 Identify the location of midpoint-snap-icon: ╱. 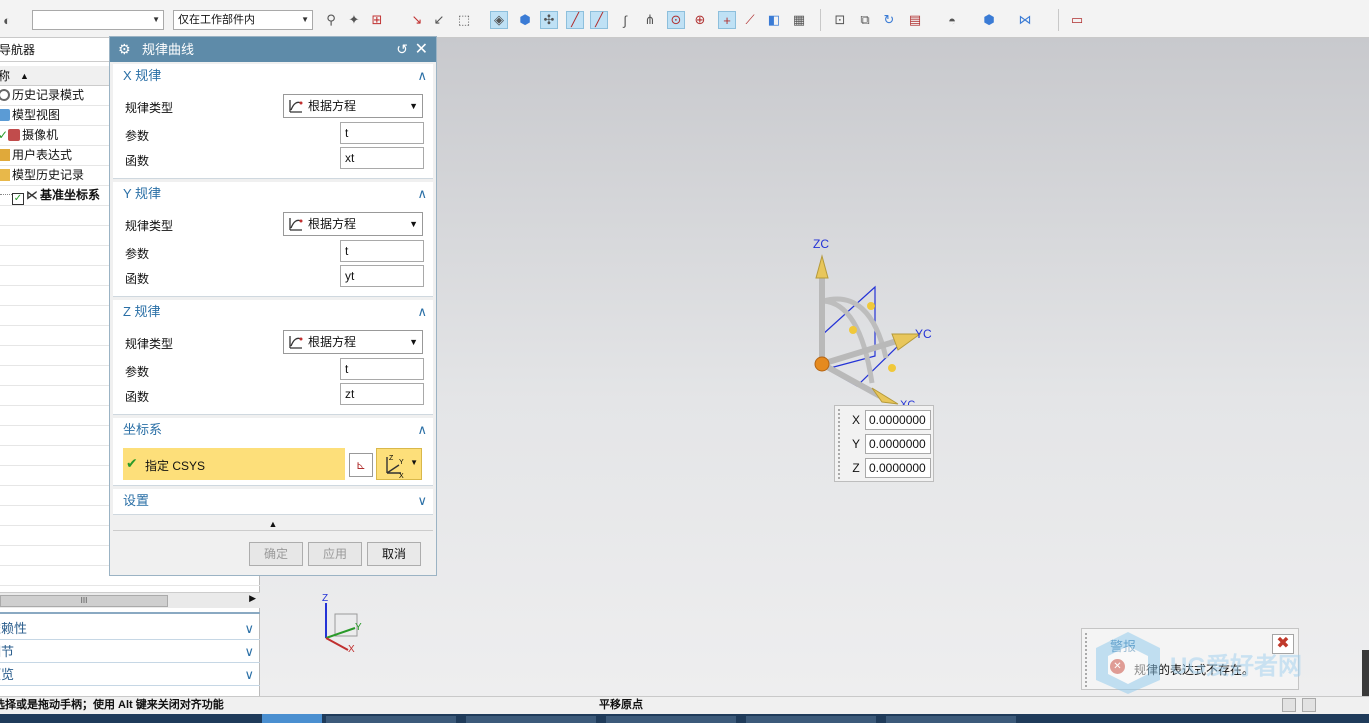
(599, 20).